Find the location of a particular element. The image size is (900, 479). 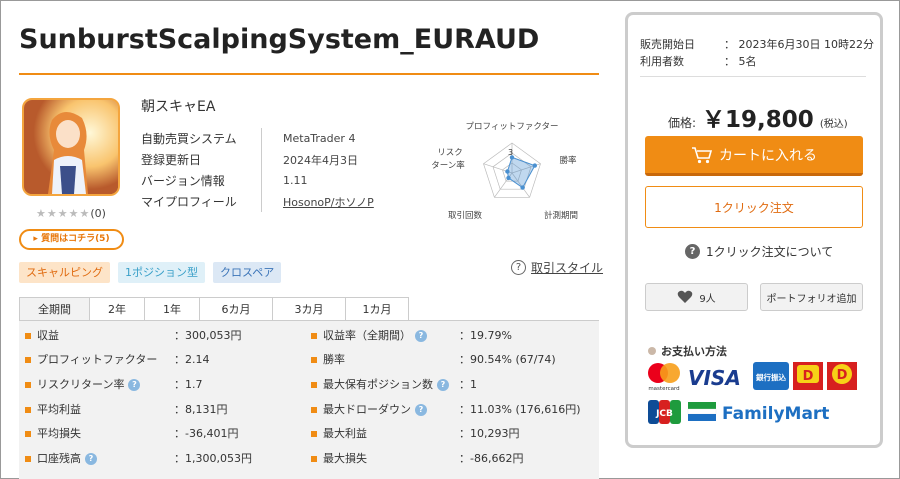

mastercard-text: mastercard is located at coordinates (663, 389).